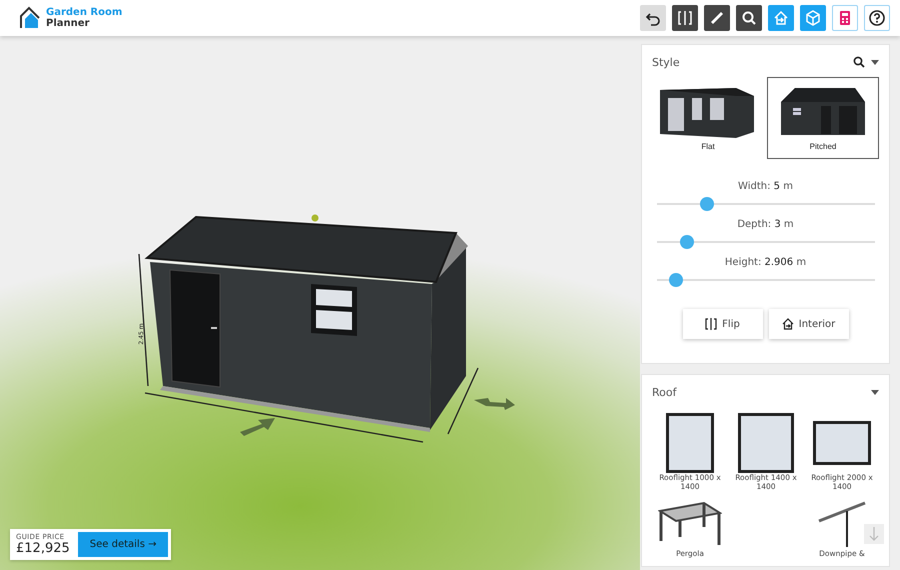 Image resolution: width=900 pixels, height=570 pixels. What do you see at coordinates (842, 524) in the screenshot?
I see `downpipe-drawing` at bounding box center [842, 524].